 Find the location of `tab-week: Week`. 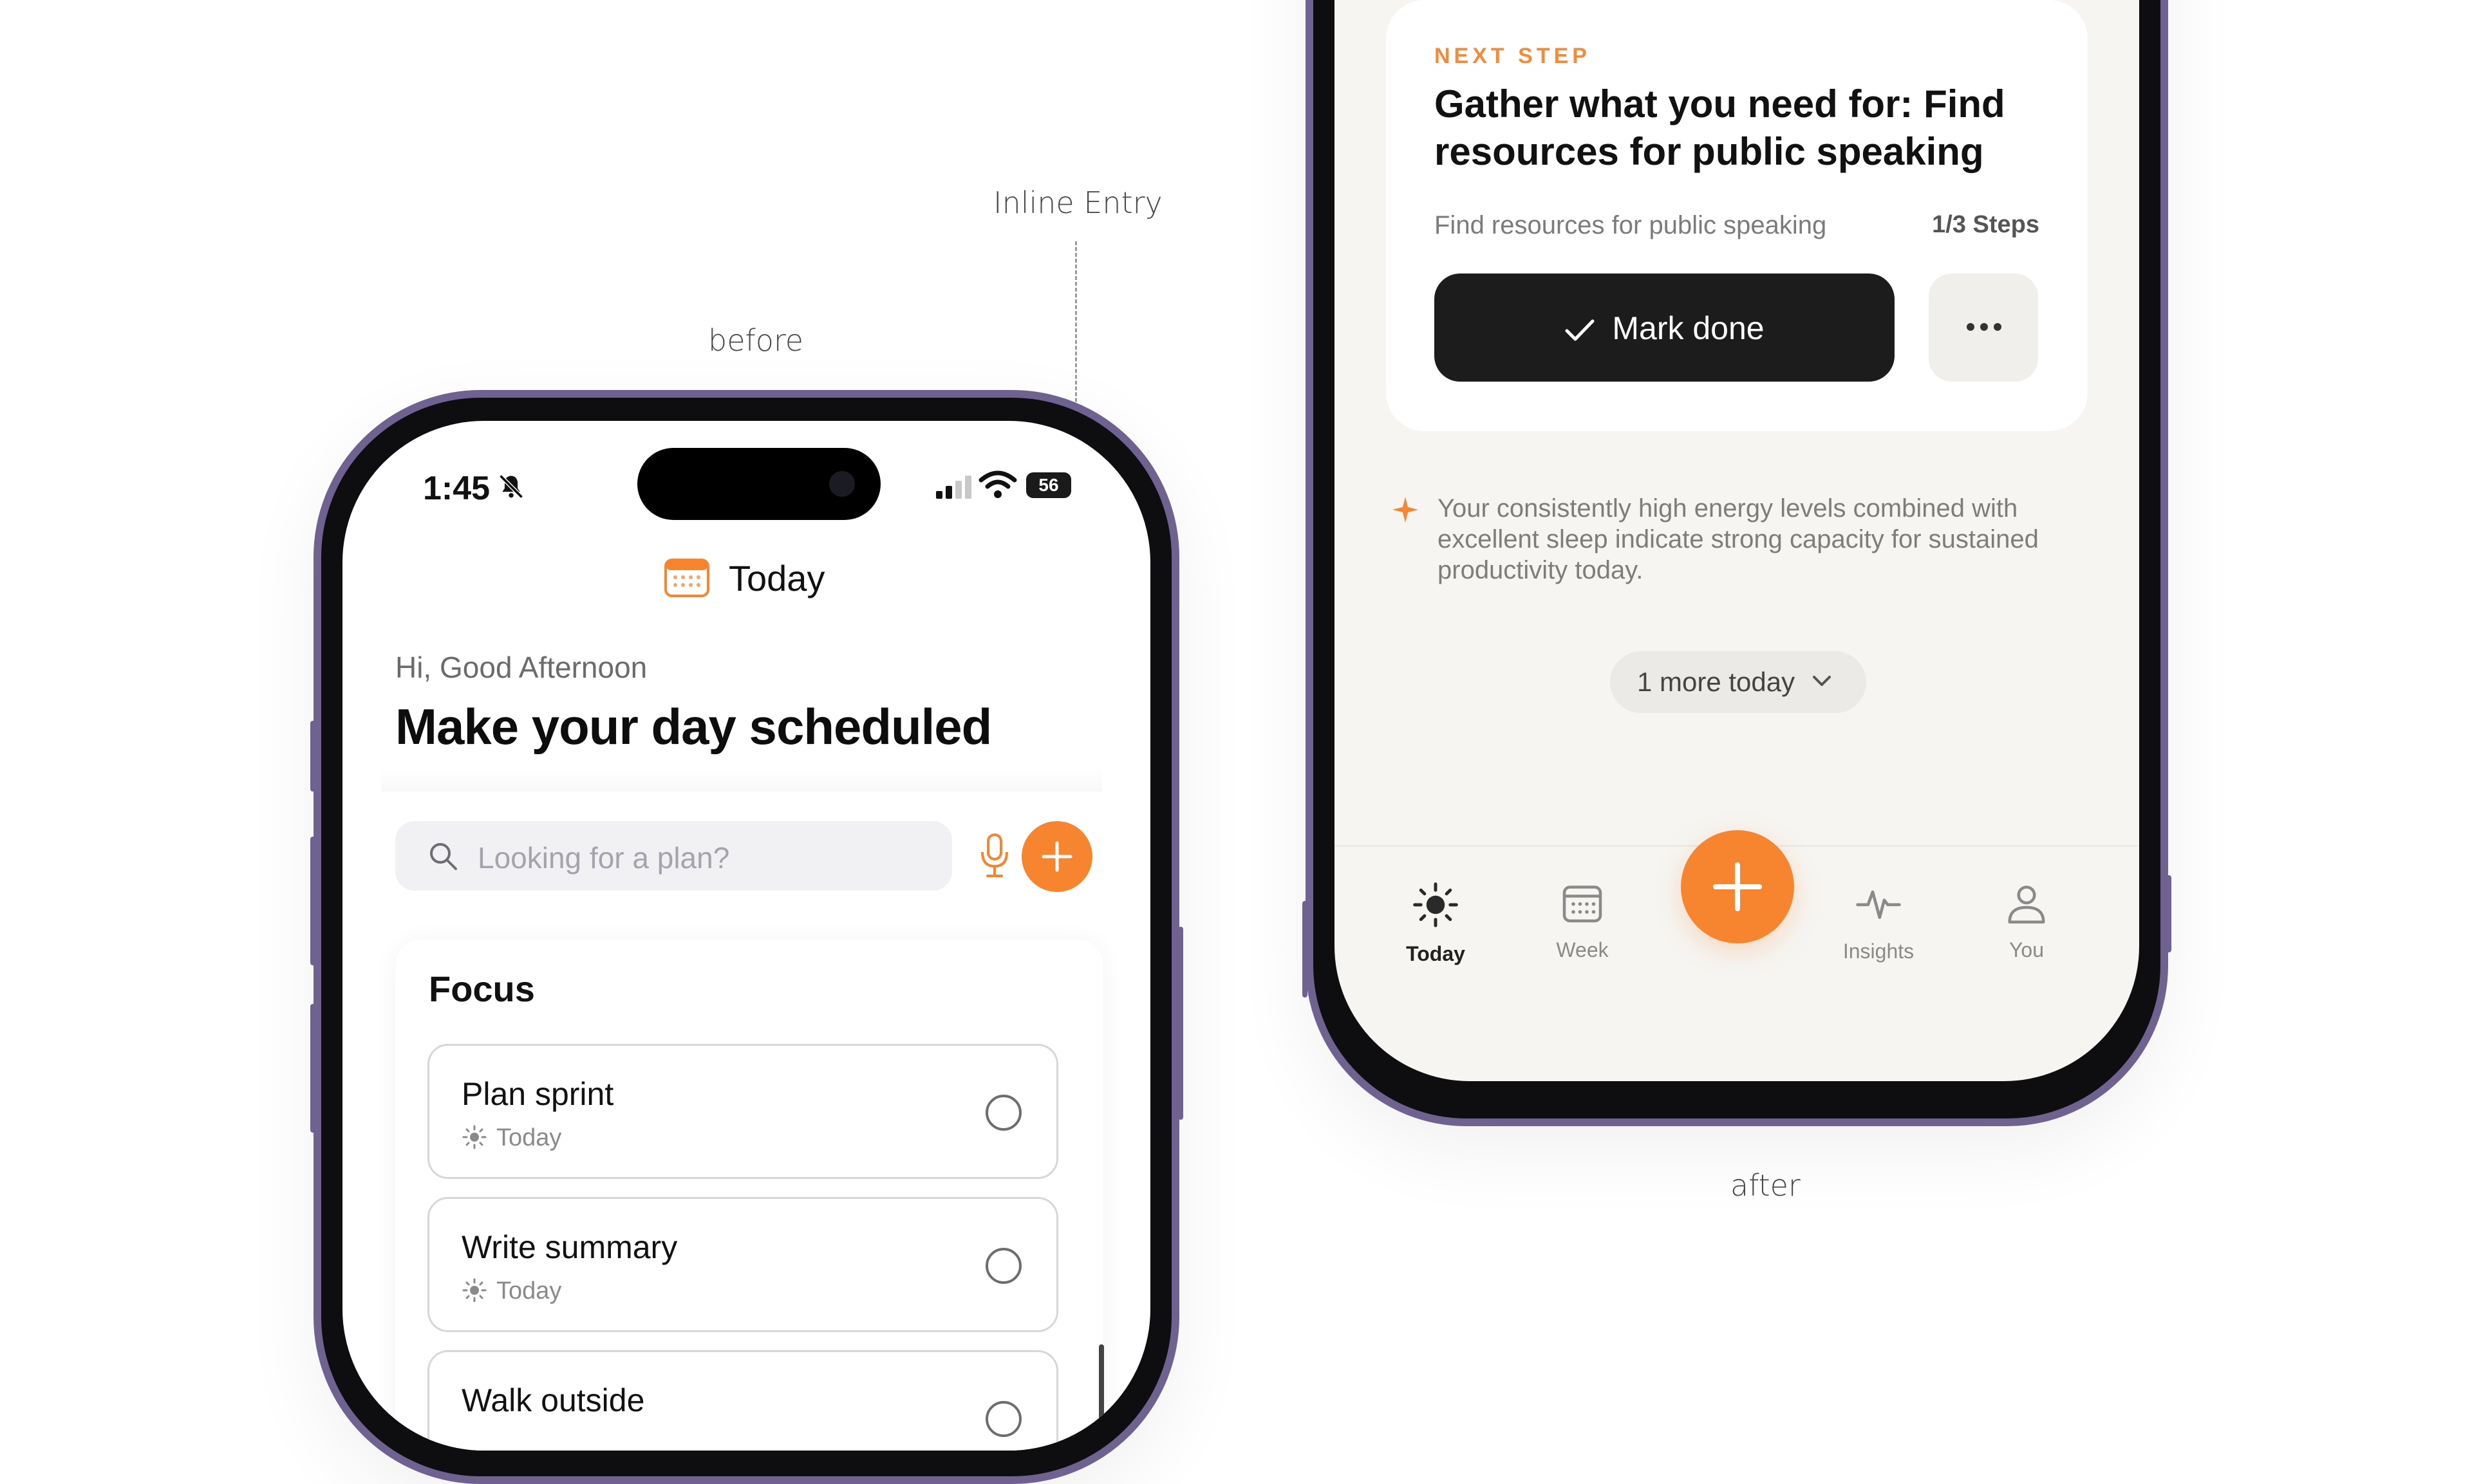

tab-week: Week is located at coordinates (1582, 921).